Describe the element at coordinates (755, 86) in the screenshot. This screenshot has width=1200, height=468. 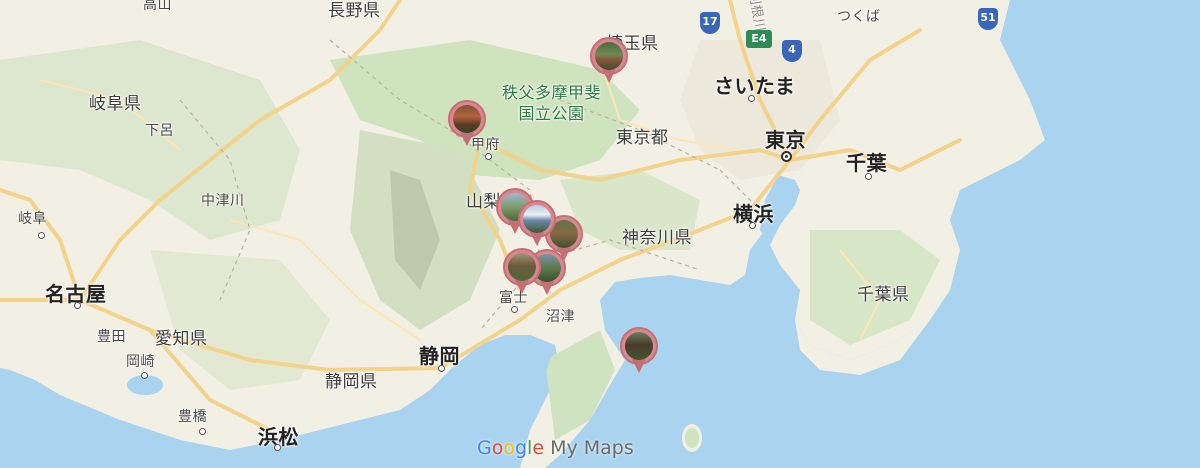
I see `label-saitama: さいたま` at that location.